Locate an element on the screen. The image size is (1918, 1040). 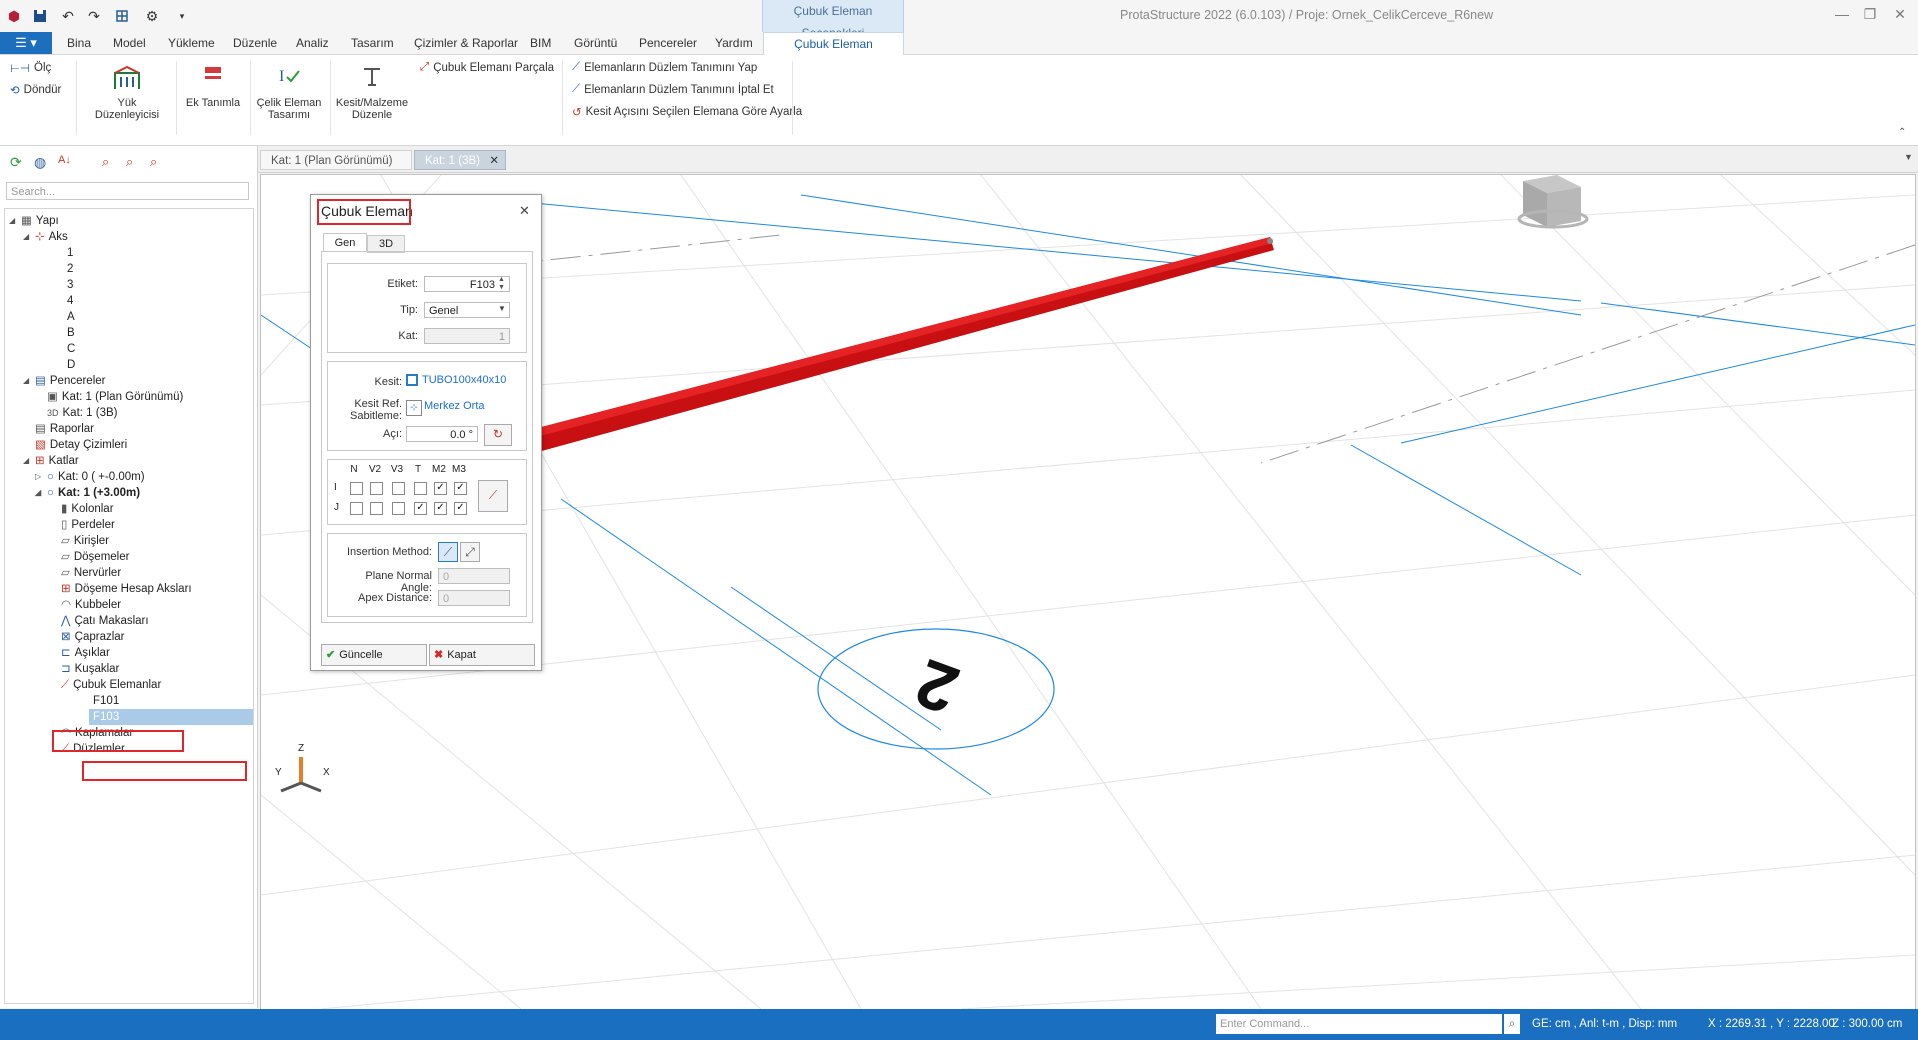
angle-pick-button: ↻ is located at coordinates (498, 435).